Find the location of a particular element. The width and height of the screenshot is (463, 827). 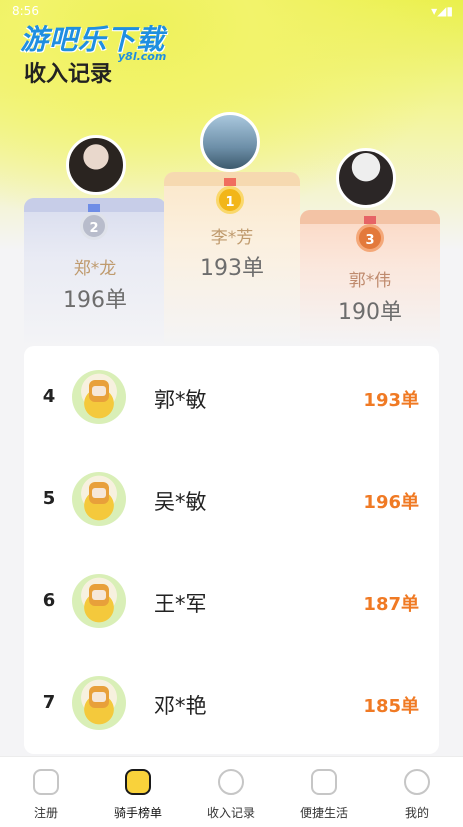

tab-income-records: 收入记录 is located at coordinates (231, 792).